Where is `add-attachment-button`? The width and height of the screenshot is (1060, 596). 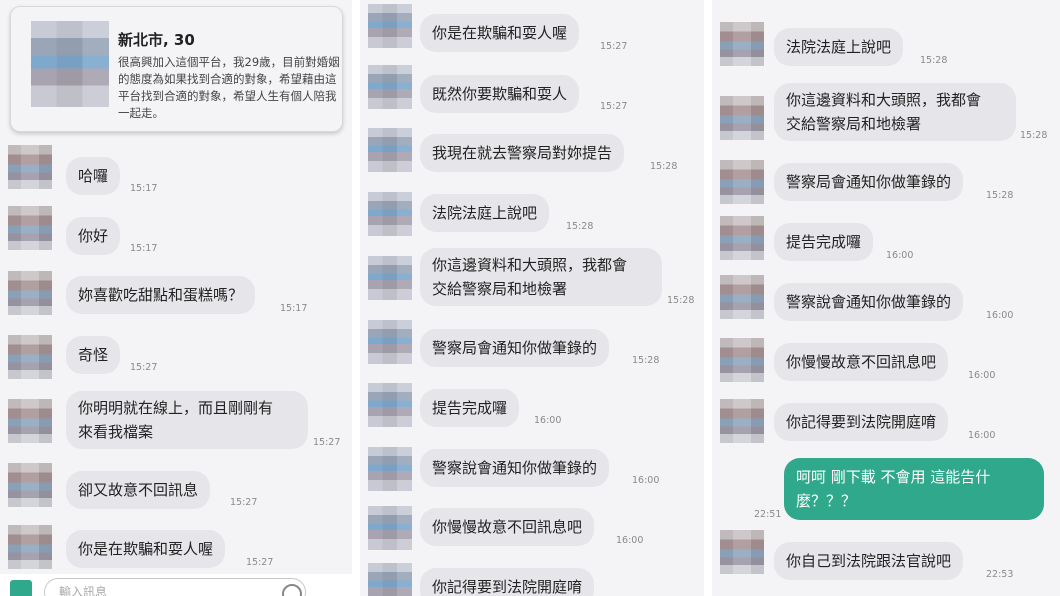
add-attachment-button is located at coordinates (21, 588).